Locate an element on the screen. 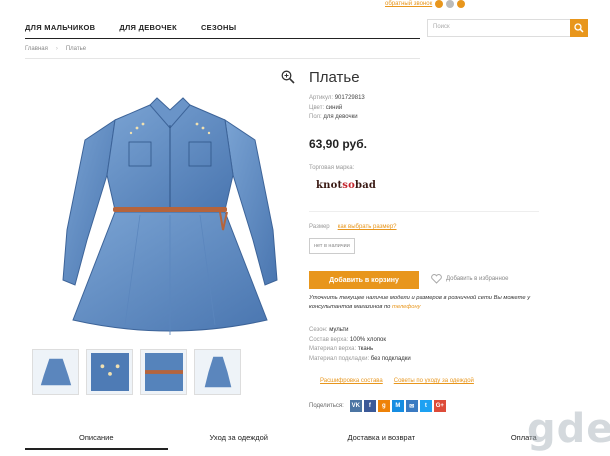 The image size is (610, 456). search-icon is located at coordinates (579, 28).